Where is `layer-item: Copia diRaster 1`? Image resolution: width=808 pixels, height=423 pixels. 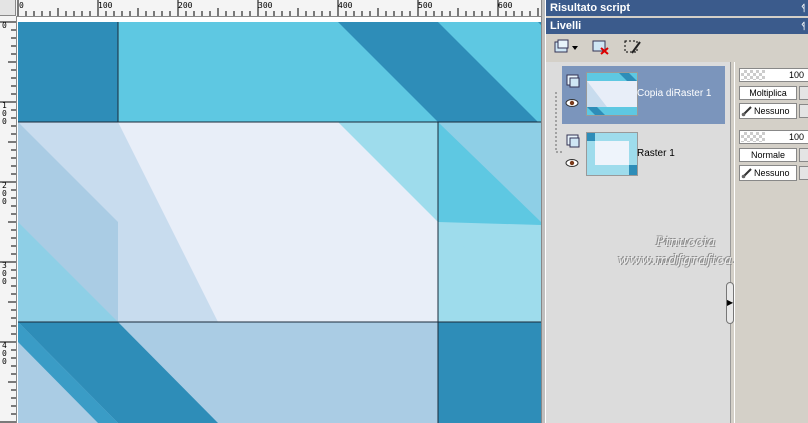
layer-item: Copia diRaster 1 is located at coordinates (643, 95).